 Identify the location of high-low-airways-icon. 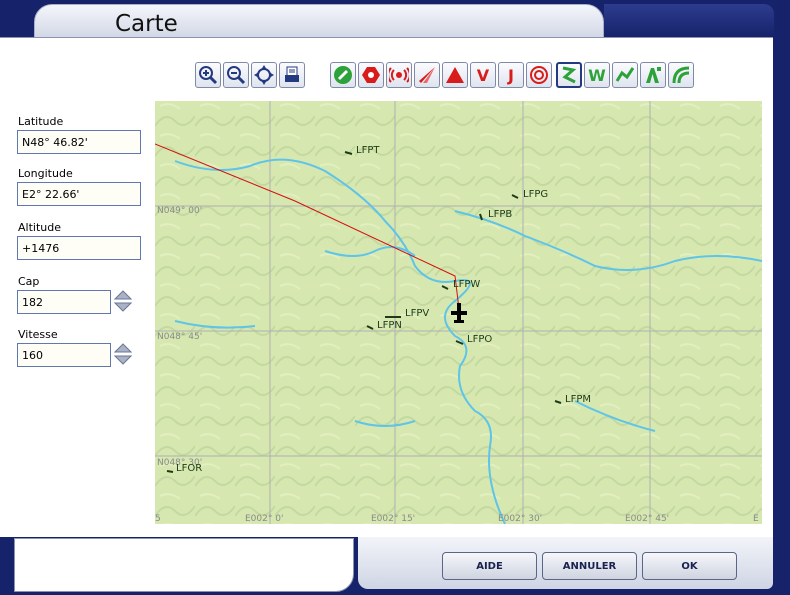
(625, 74).